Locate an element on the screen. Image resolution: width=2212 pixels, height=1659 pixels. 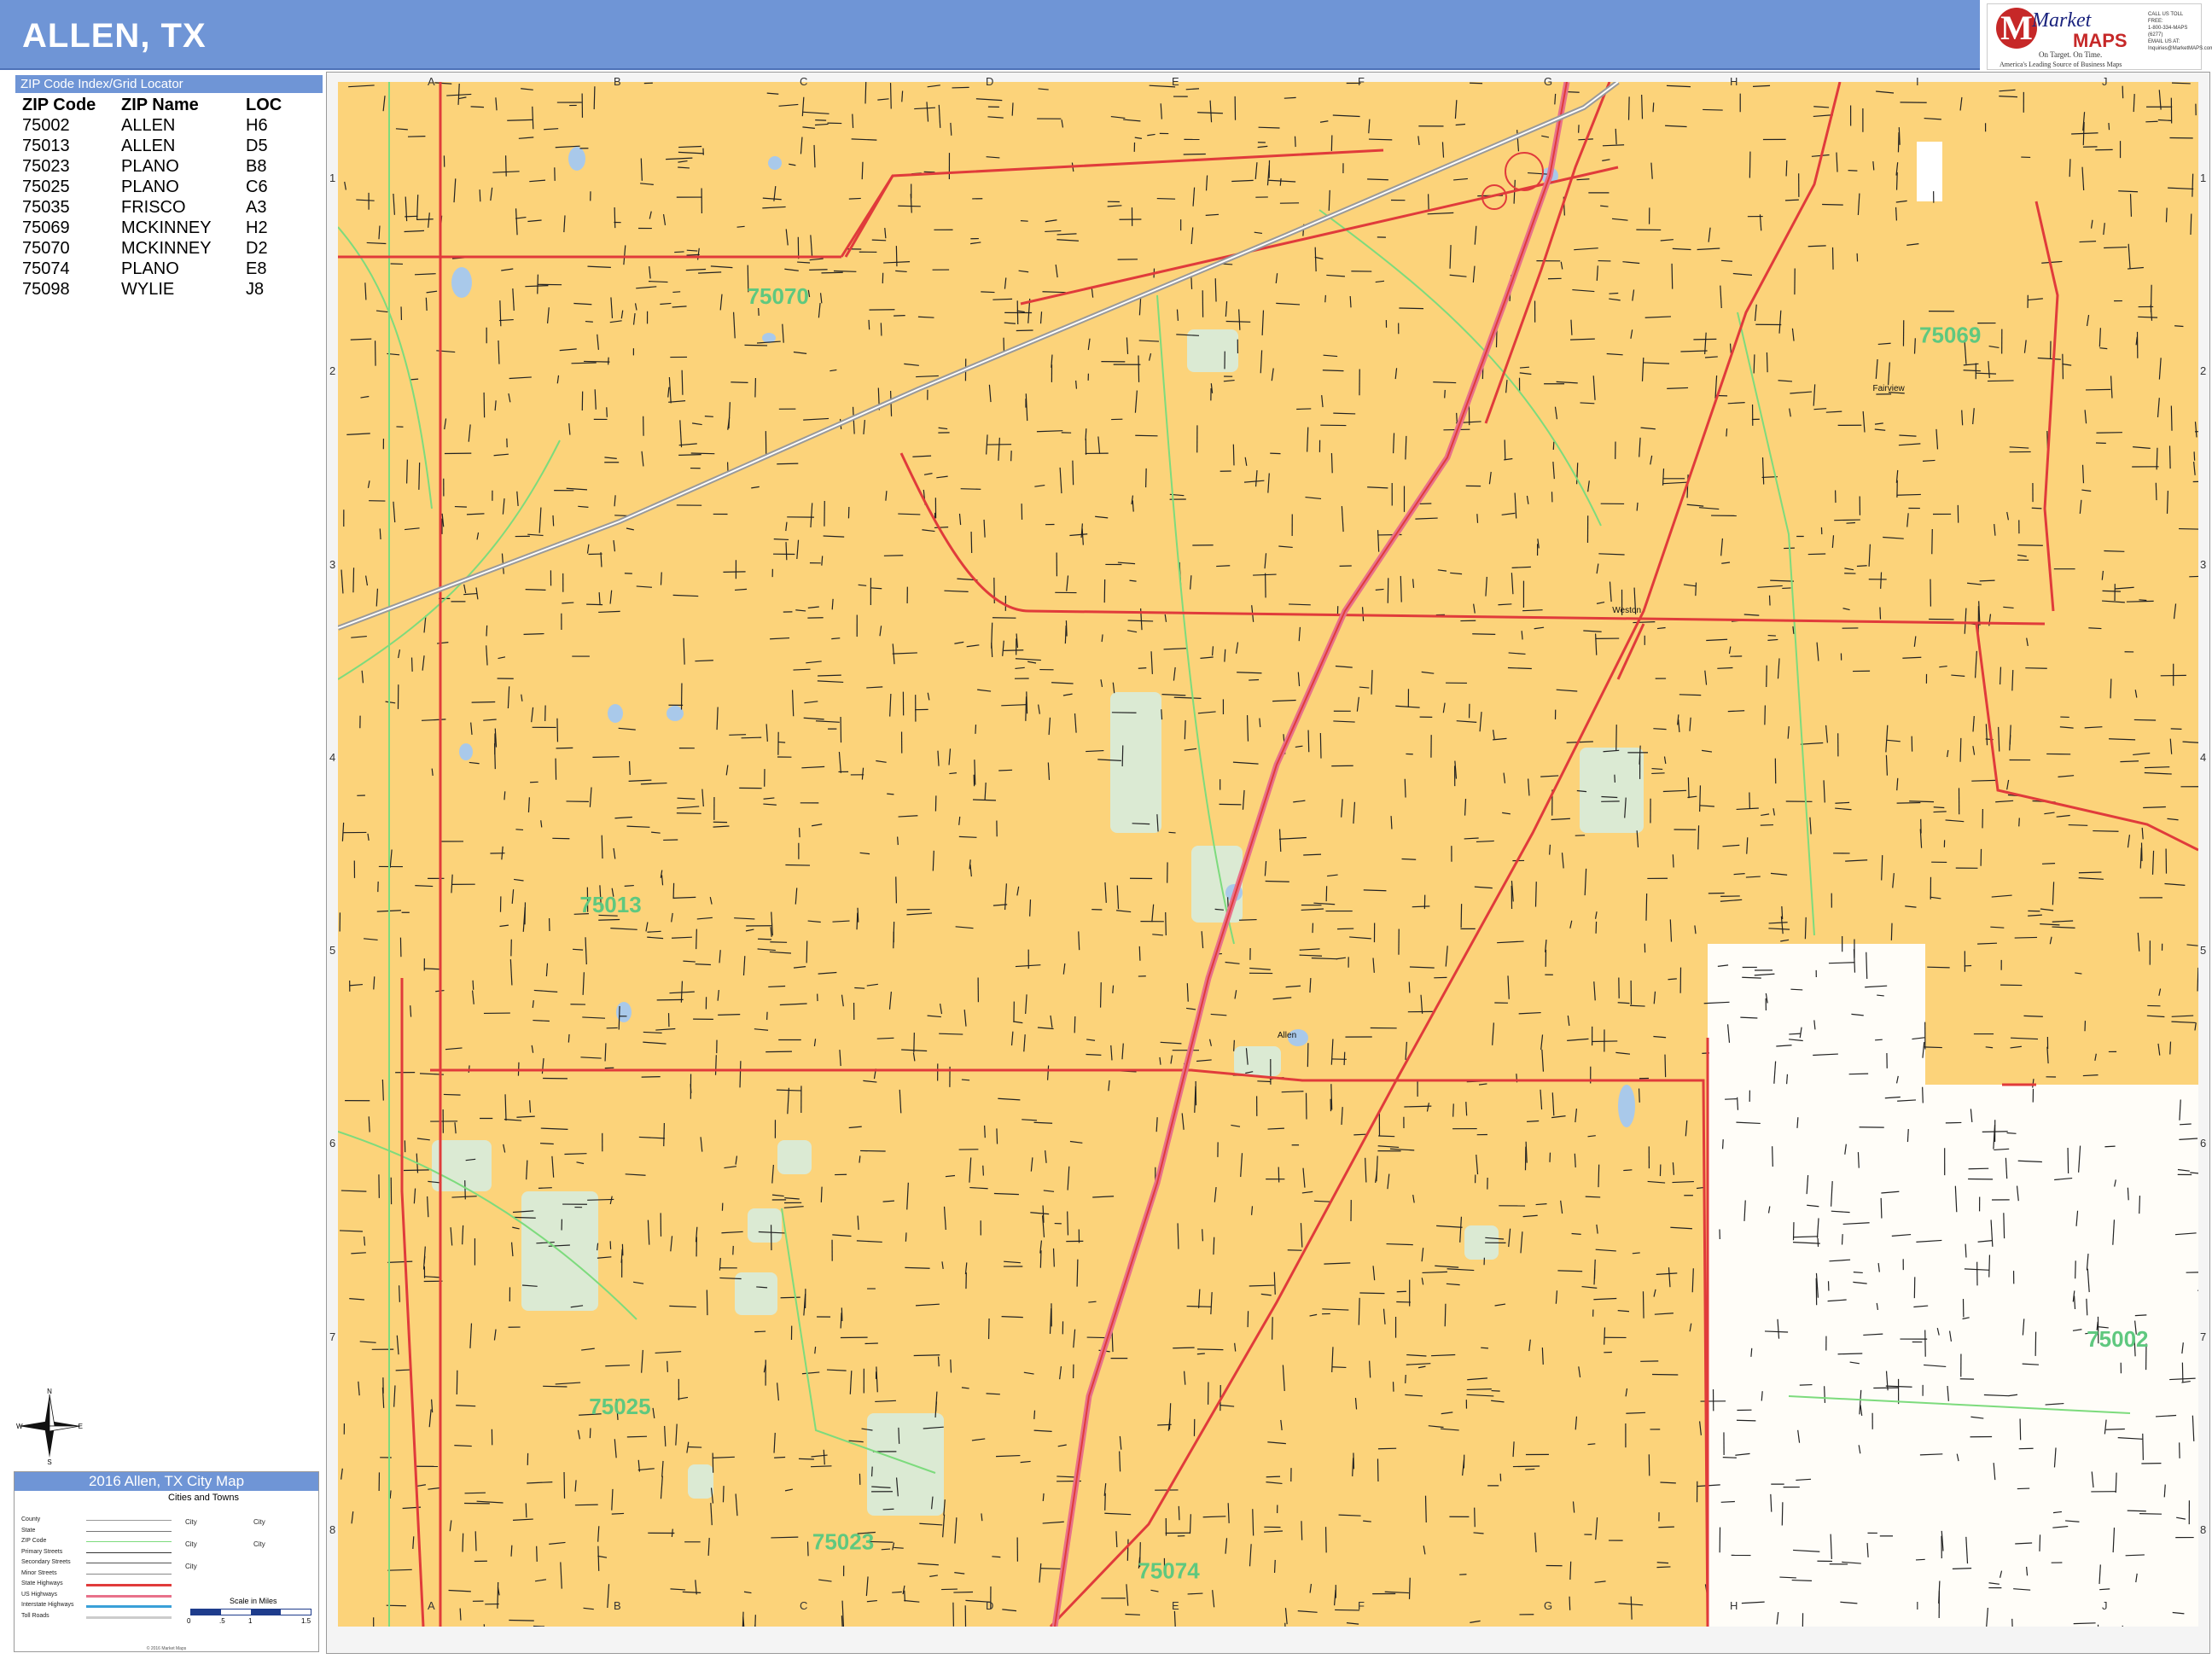
grid-row-label: 3 is located at coordinates (2203, 564).